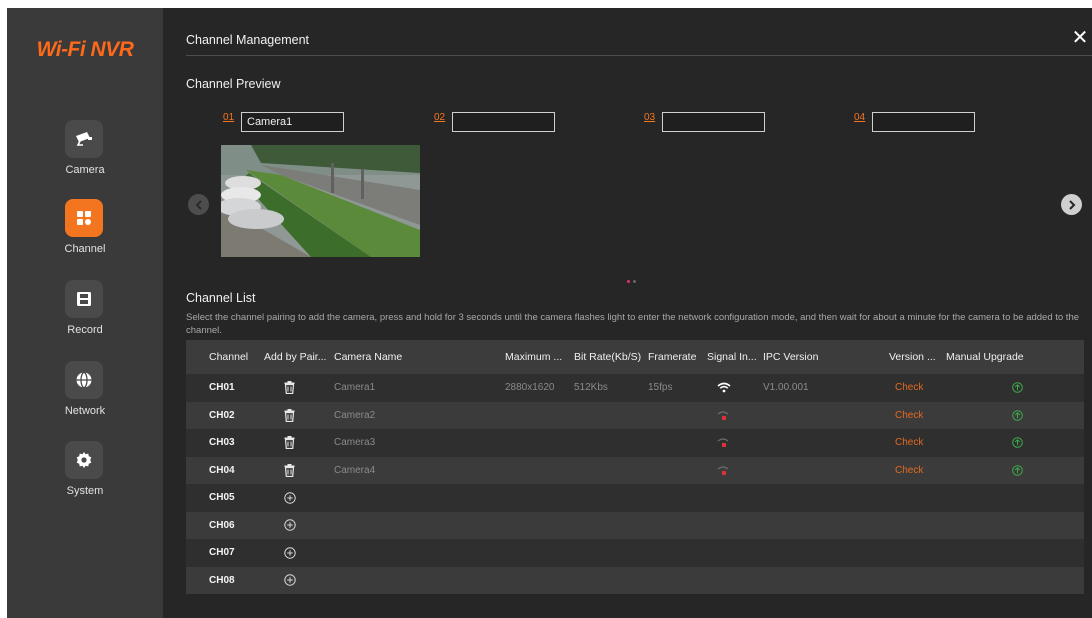  What do you see at coordinates (320, 201) in the screenshot?
I see `camera-preview-image` at bounding box center [320, 201].